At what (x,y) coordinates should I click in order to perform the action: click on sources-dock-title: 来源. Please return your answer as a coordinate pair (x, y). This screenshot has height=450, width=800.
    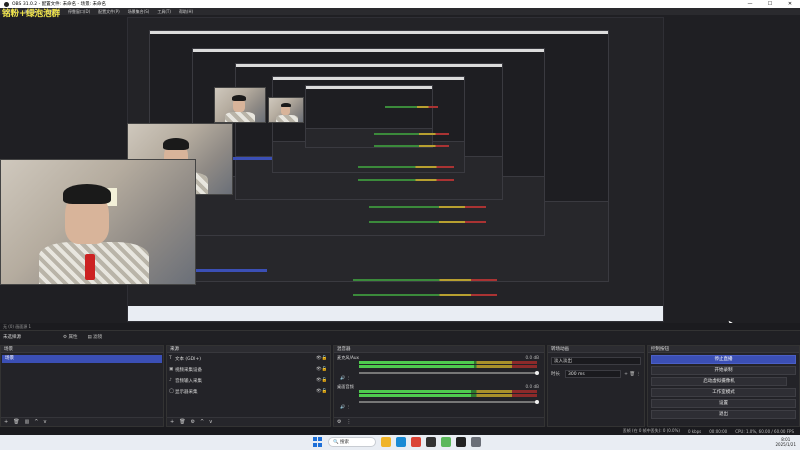
    Looking at the image, I should click on (248, 349).